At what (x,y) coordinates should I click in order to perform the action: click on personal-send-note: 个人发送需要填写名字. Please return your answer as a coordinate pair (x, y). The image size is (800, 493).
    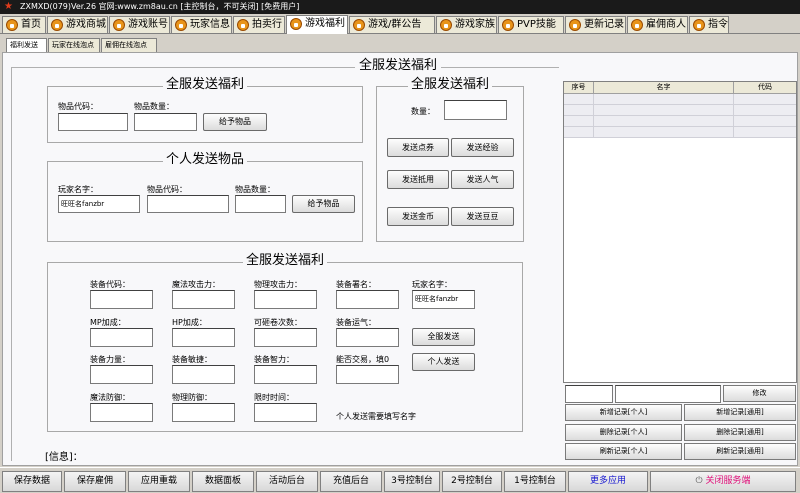
    Looking at the image, I should click on (376, 416).